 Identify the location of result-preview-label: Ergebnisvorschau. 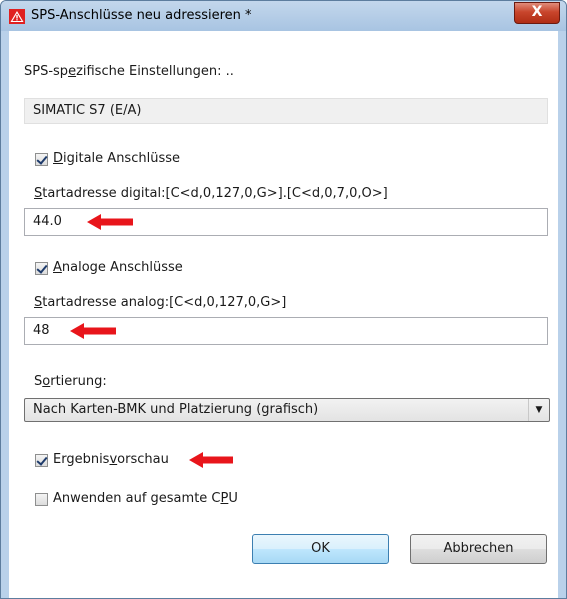
(111, 459).